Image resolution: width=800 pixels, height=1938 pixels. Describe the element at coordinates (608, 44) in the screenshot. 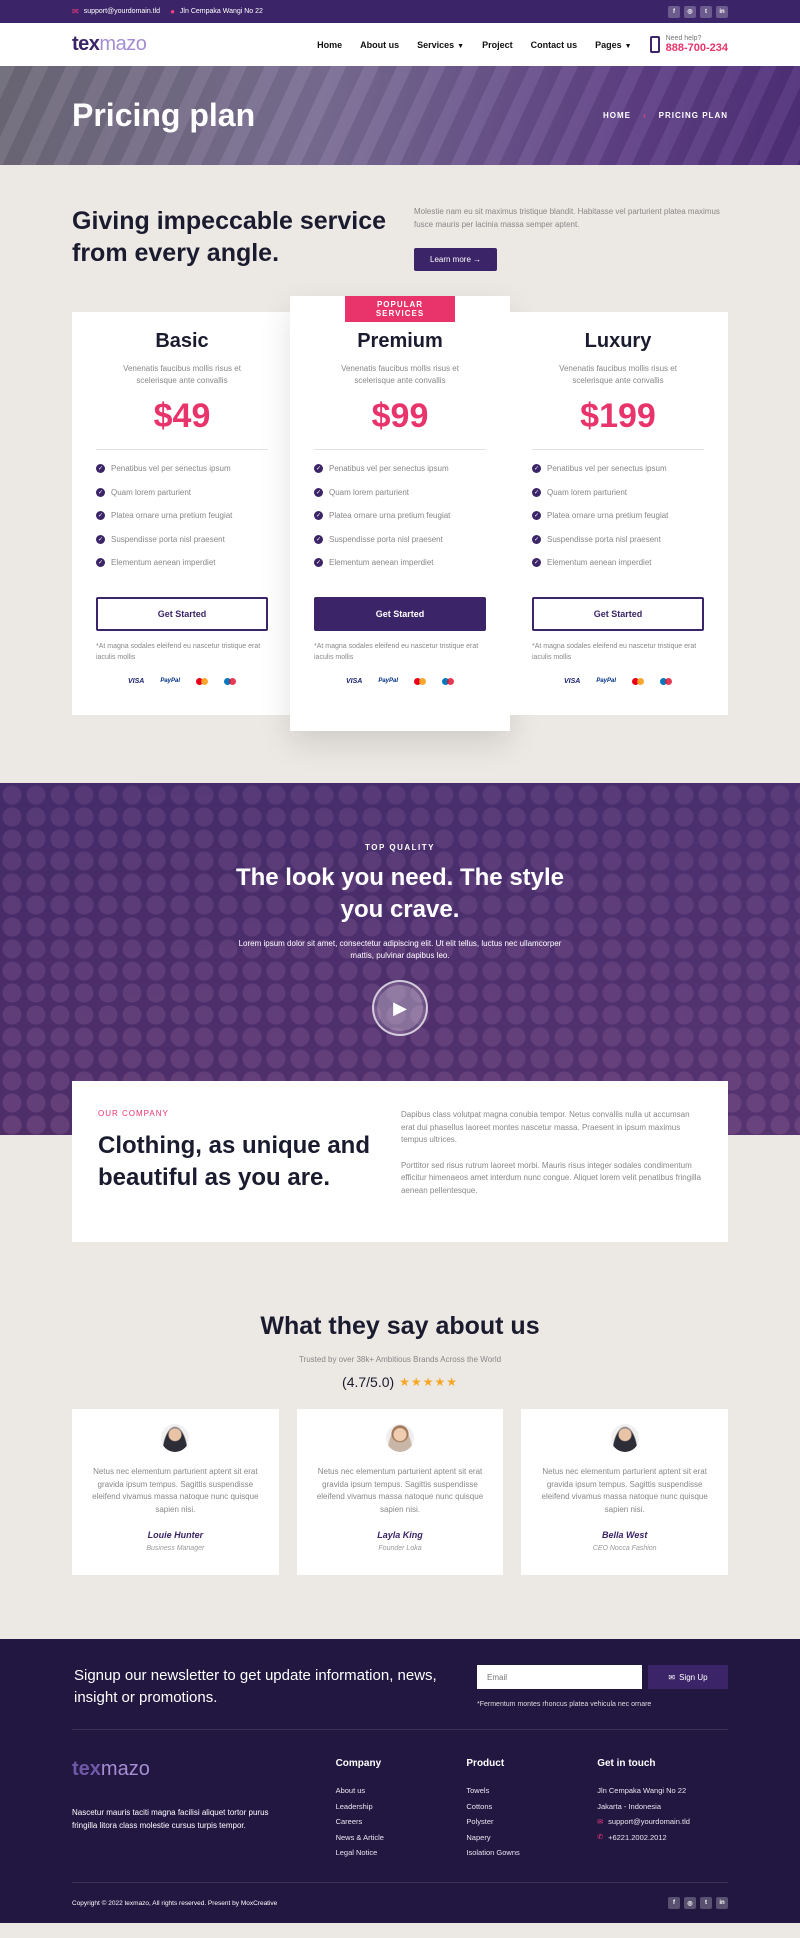

I see `nav-pages-label: Pages` at that location.